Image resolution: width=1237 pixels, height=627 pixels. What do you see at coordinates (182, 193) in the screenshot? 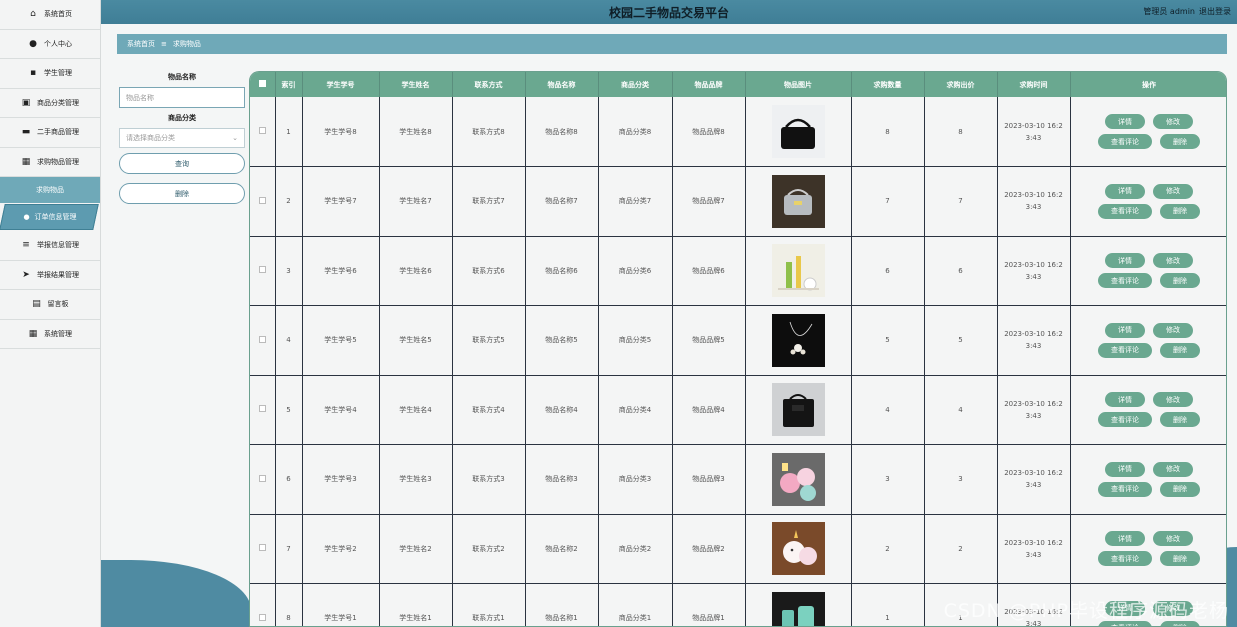
I see `batch-delete-button: 删除` at bounding box center [182, 193].